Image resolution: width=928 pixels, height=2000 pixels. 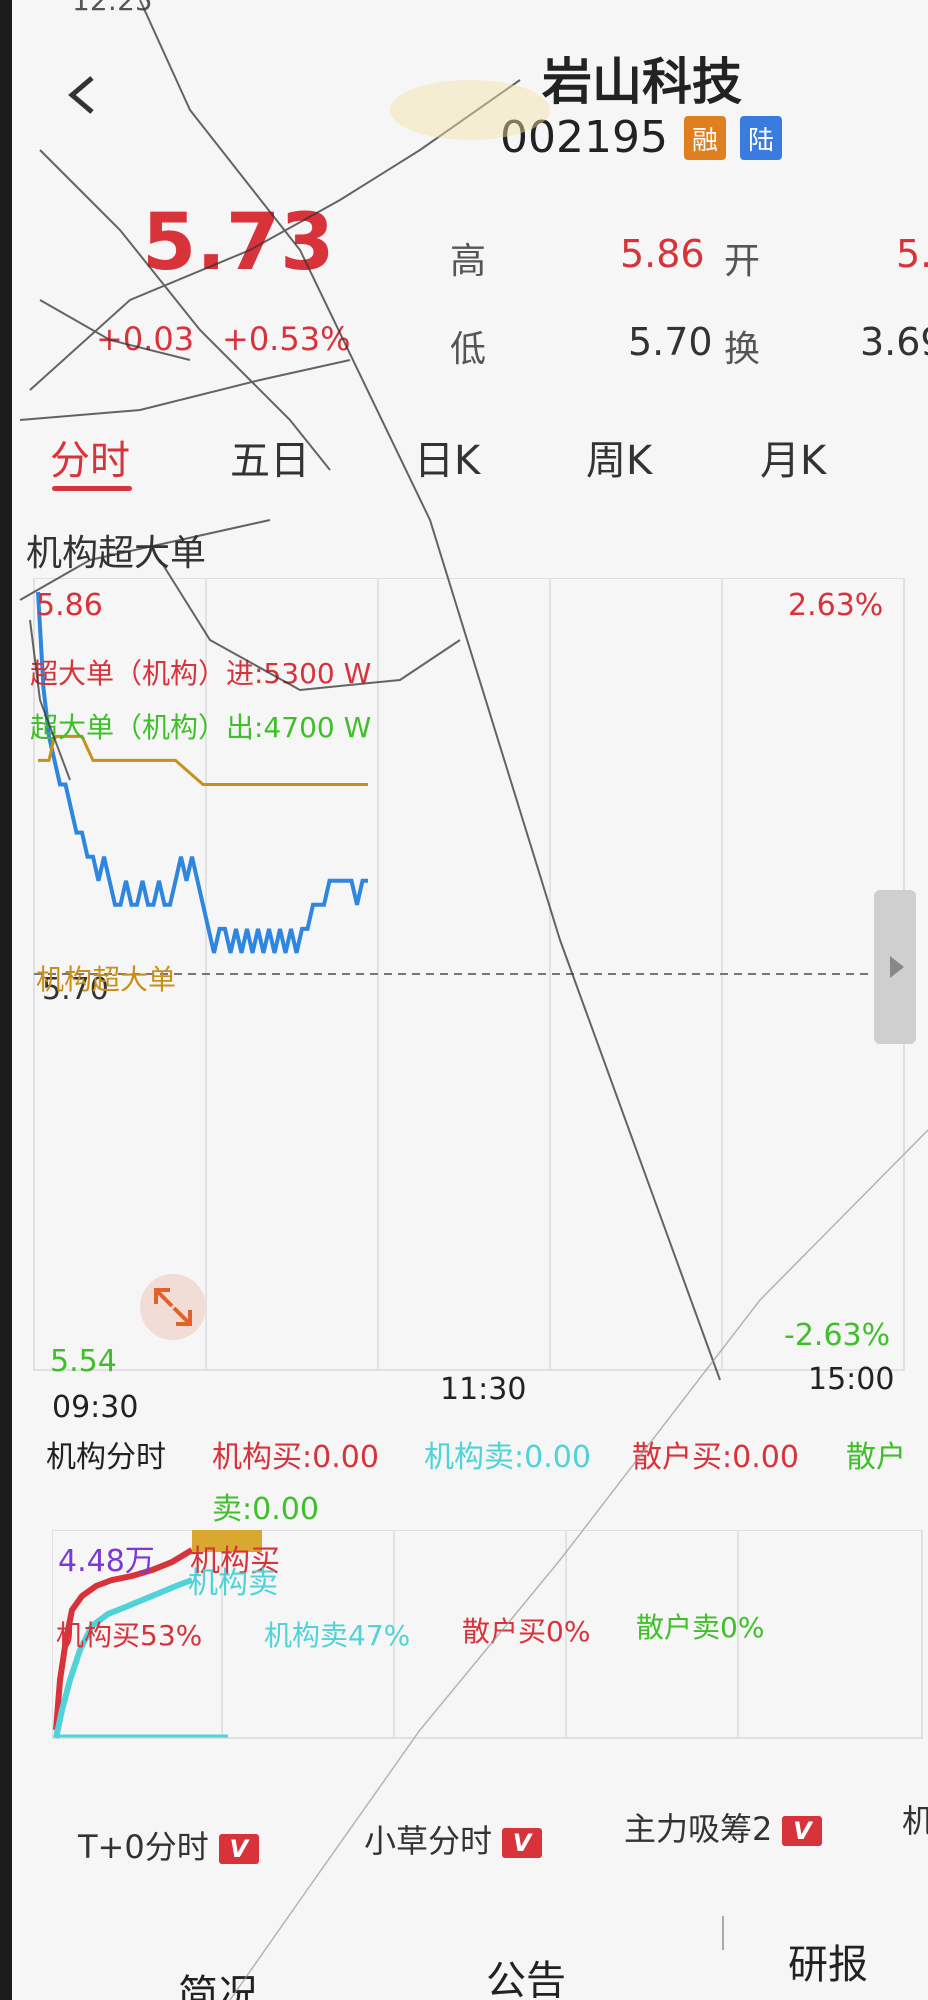 What do you see at coordinates (912, 254) in the screenshot?
I see `open-value: 5.` at bounding box center [912, 254].